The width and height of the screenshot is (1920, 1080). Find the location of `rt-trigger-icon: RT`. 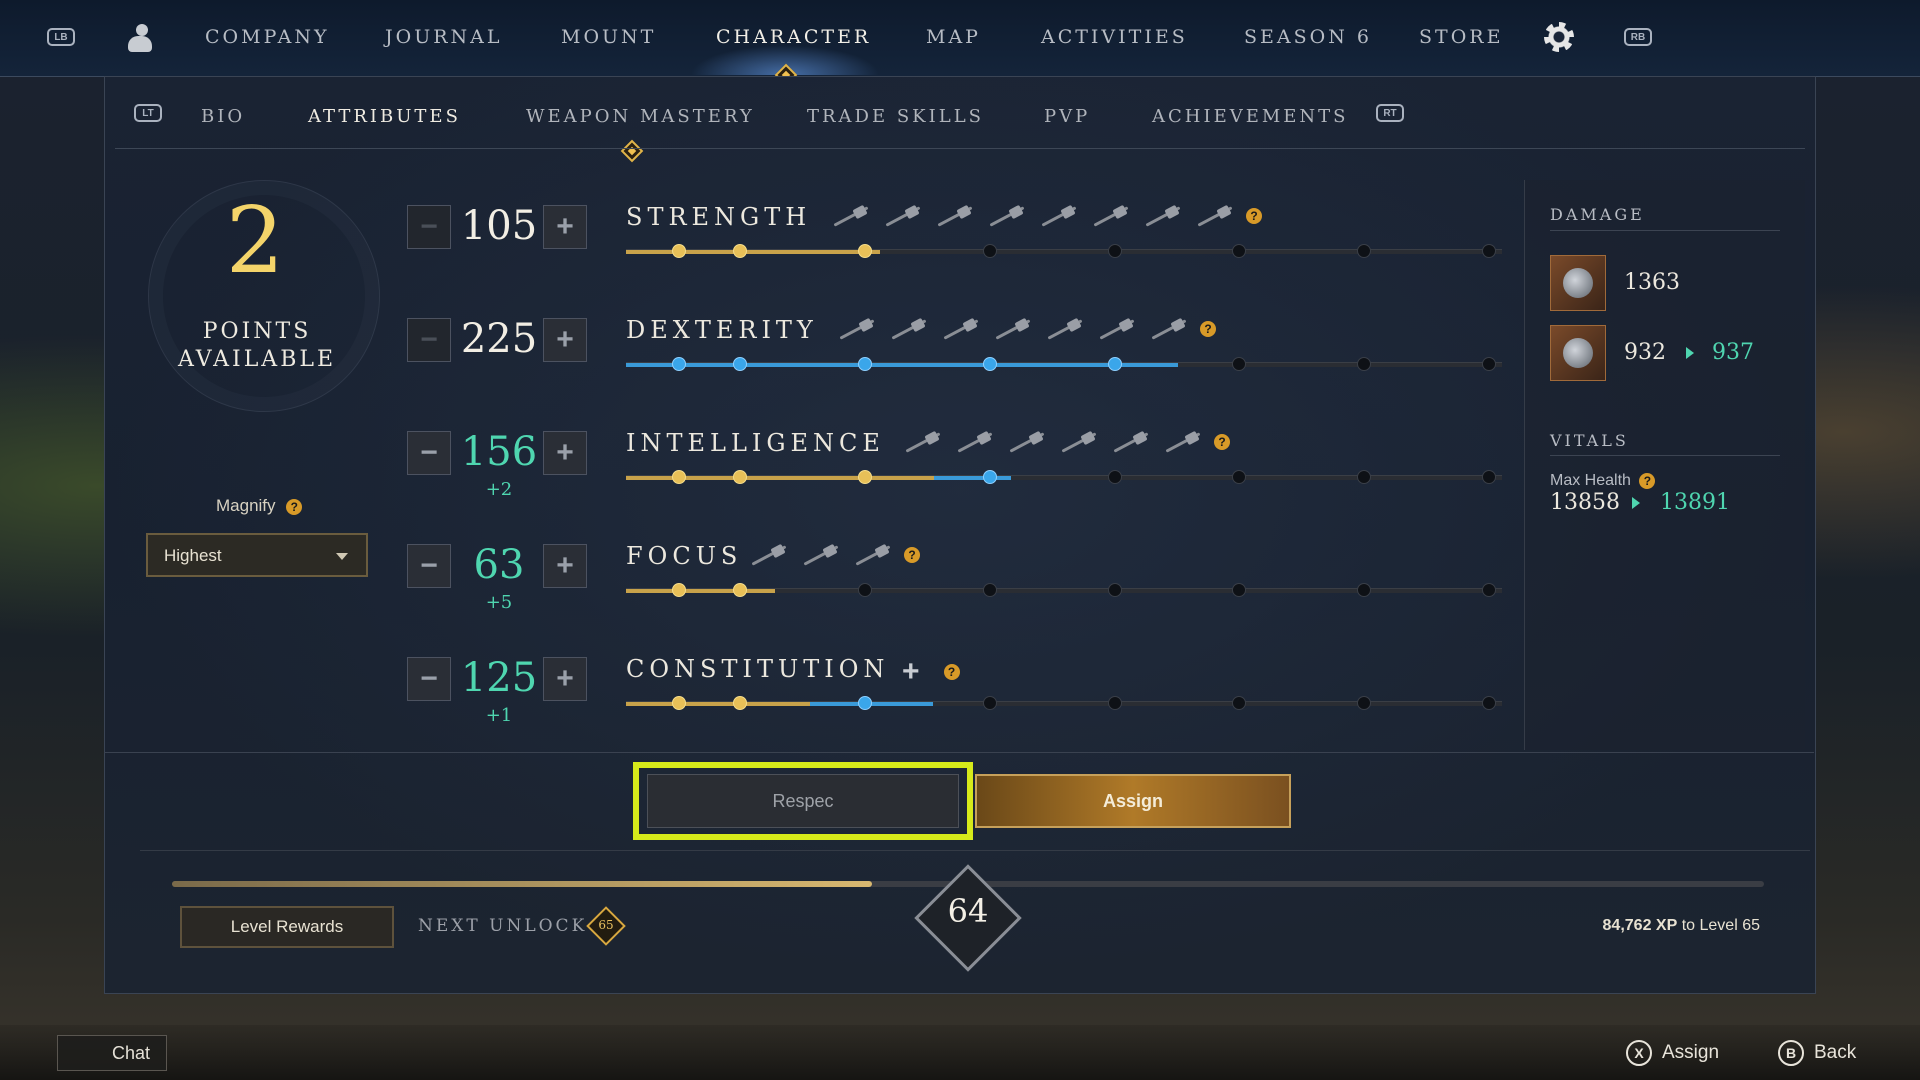

rt-trigger-icon: RT is located at coordinates (1390, 113).